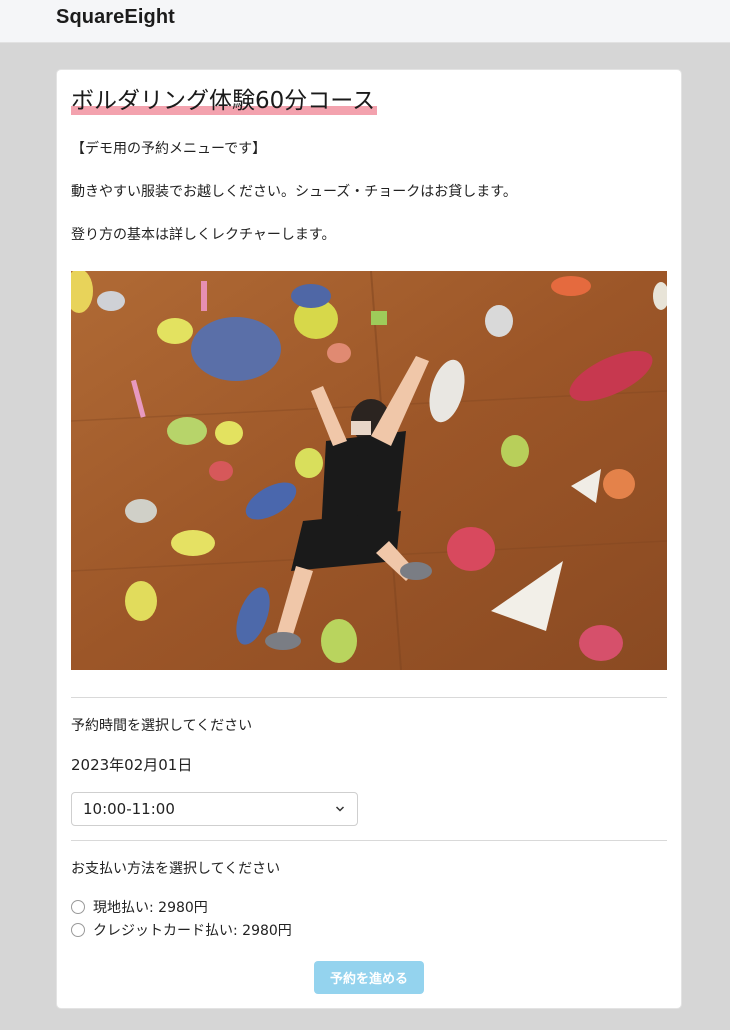  I want to click on time-select-value: 10:00-11:00, so click(129, 809).